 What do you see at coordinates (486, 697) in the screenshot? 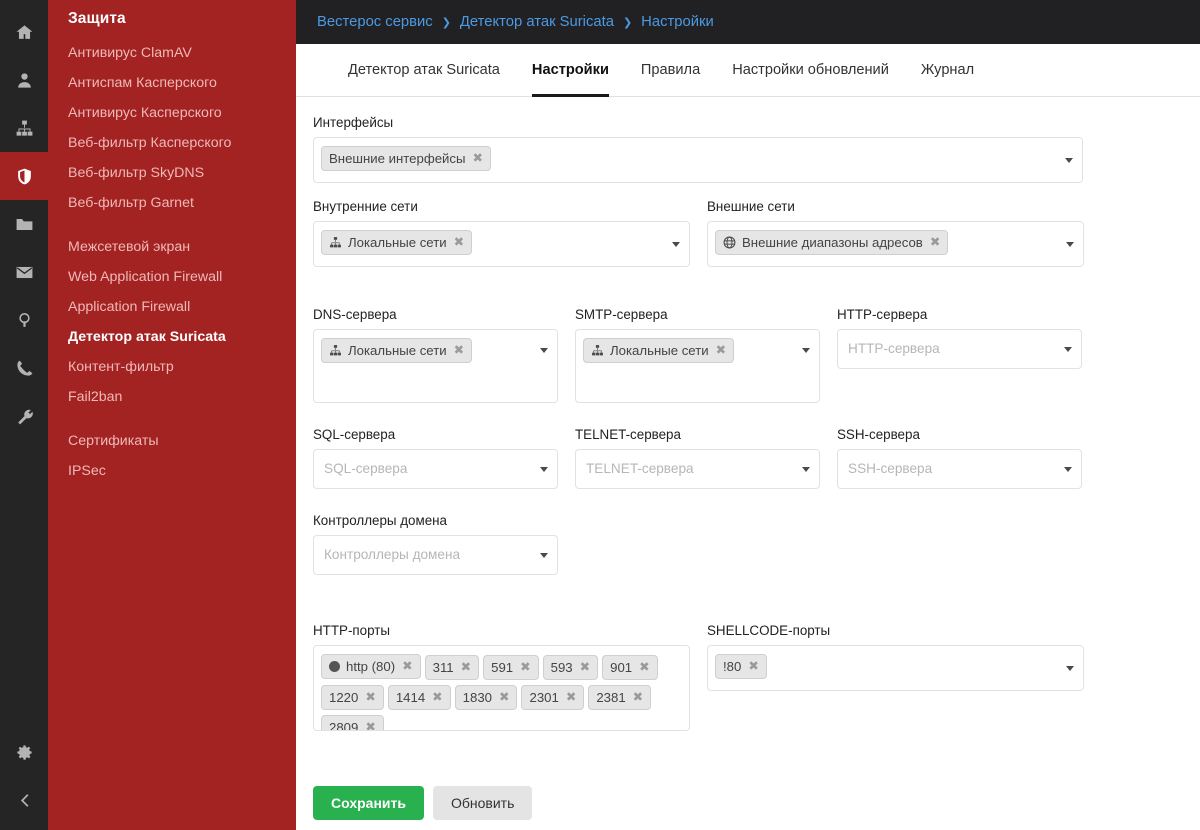
I see `tag-item: 1830 ✖` at bounding box center [486, 697].